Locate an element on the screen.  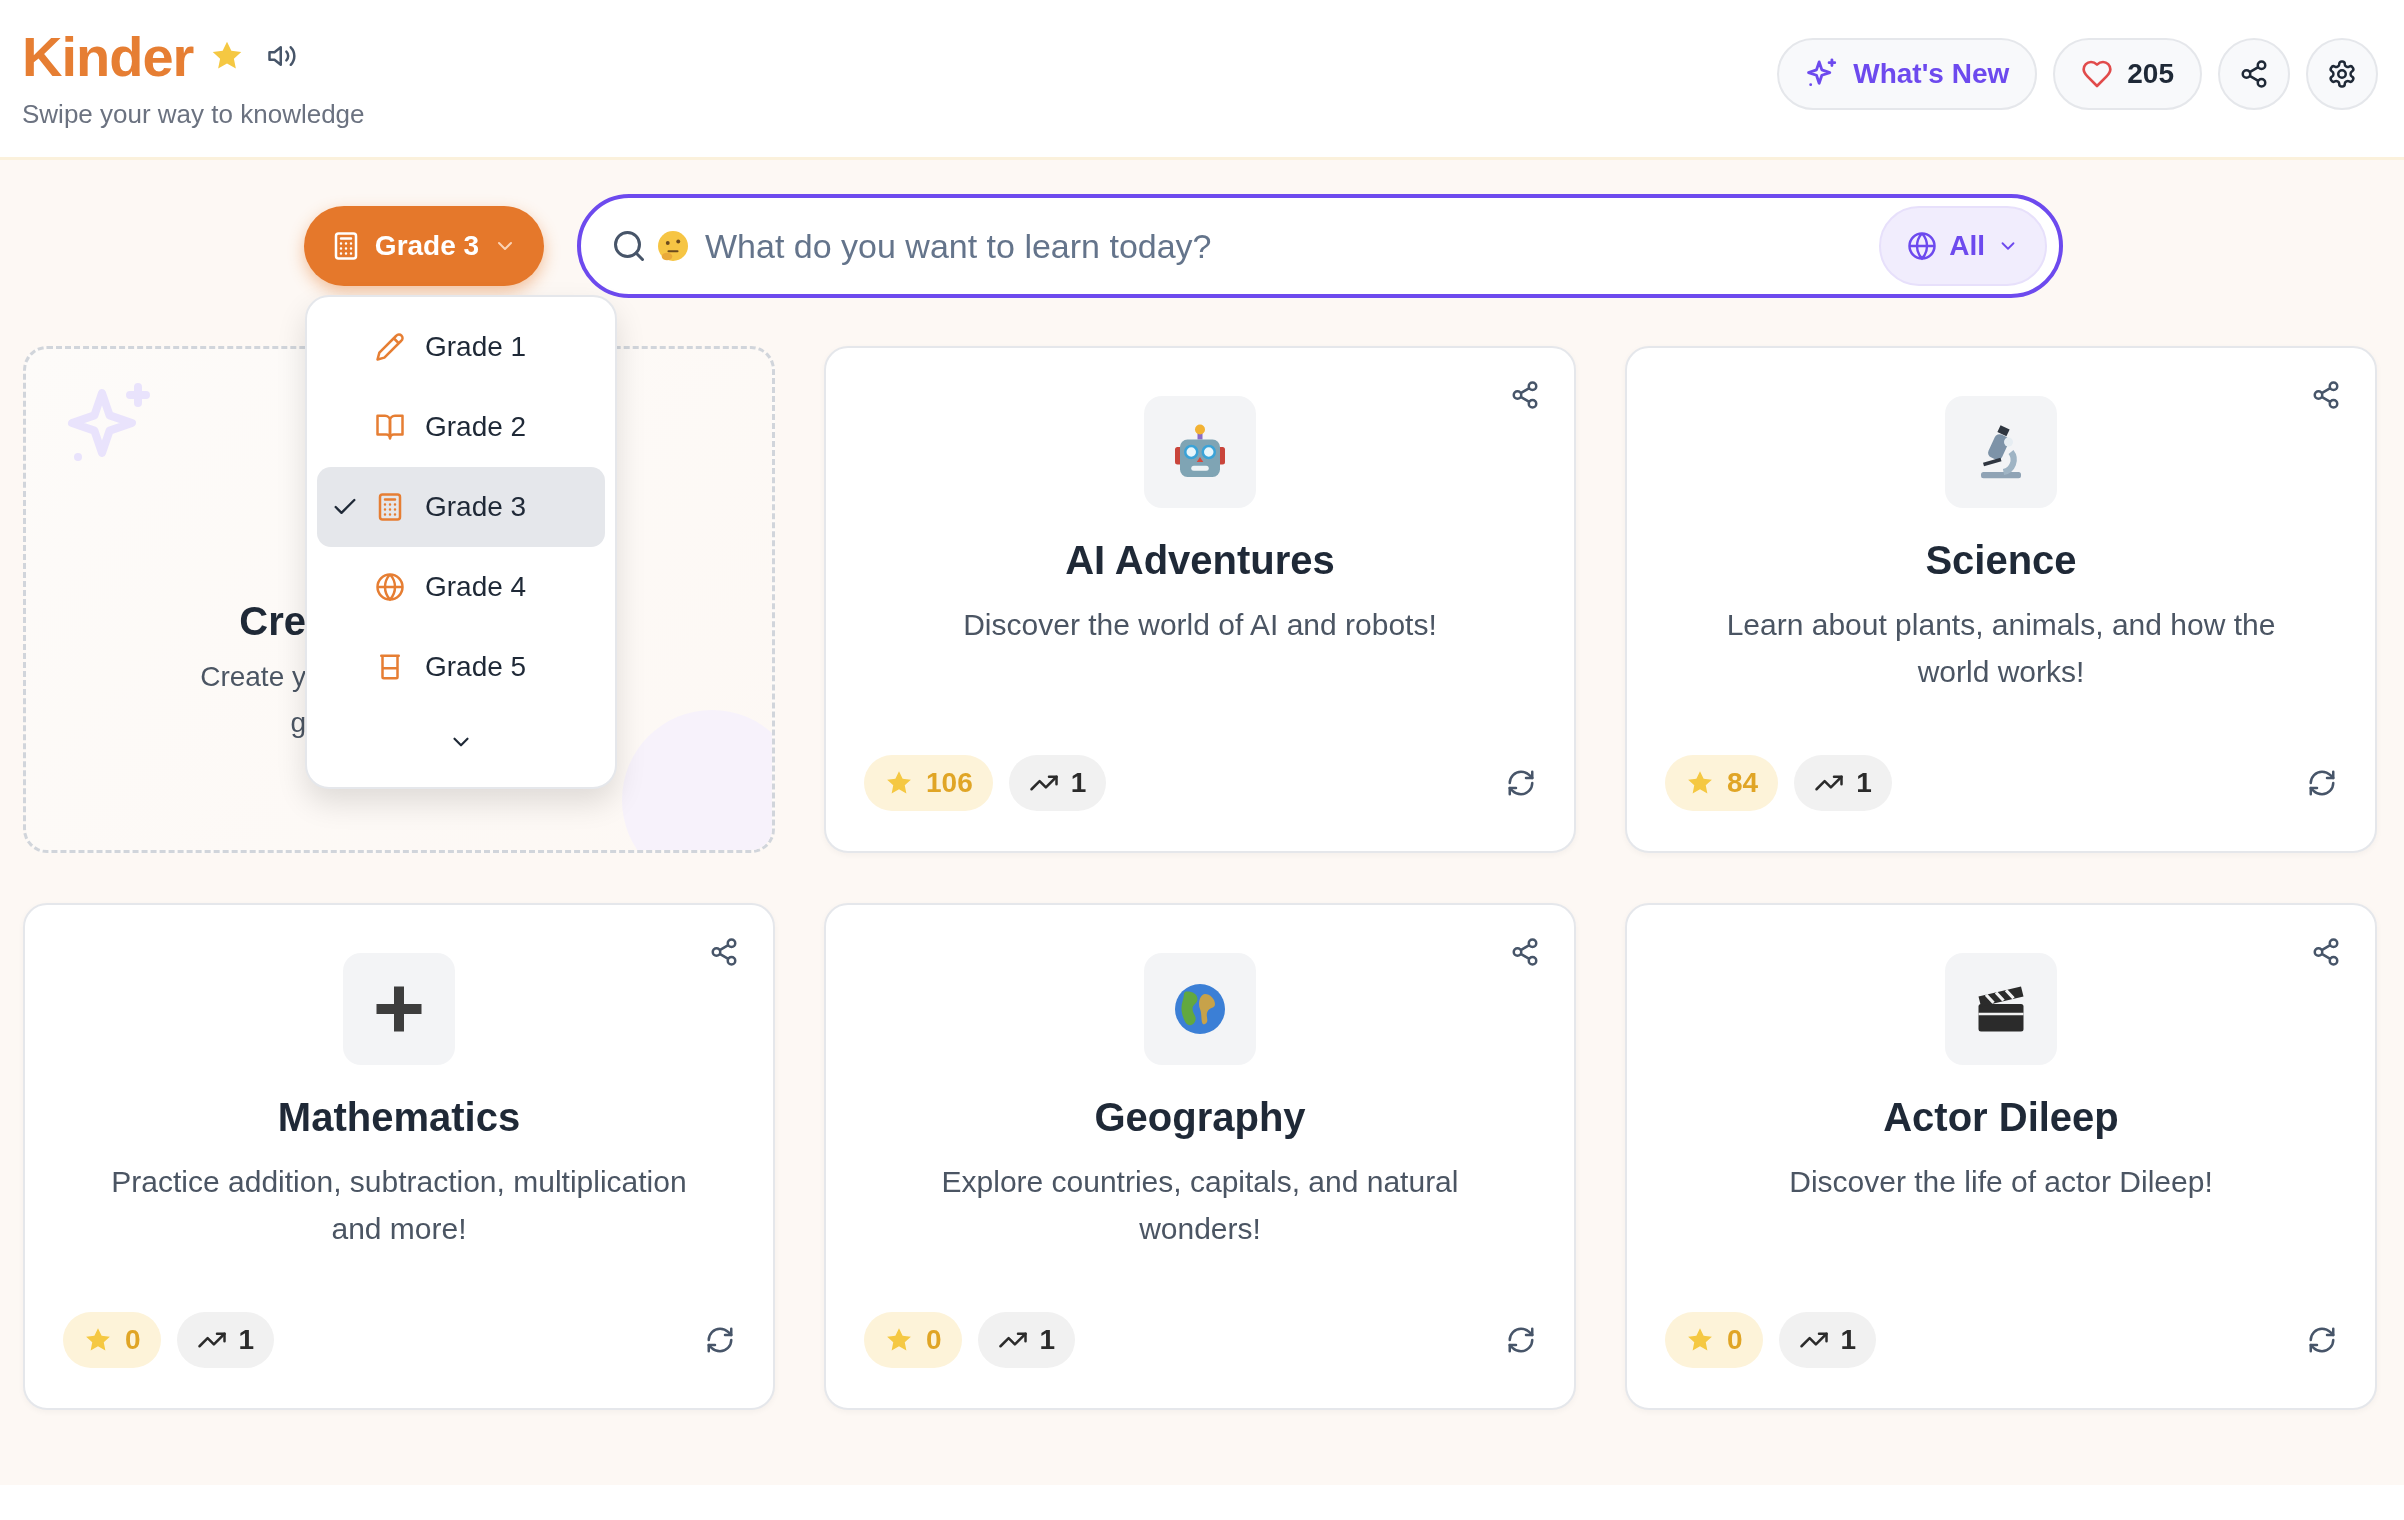
pencil-icon is located at coordinates (390, 347).